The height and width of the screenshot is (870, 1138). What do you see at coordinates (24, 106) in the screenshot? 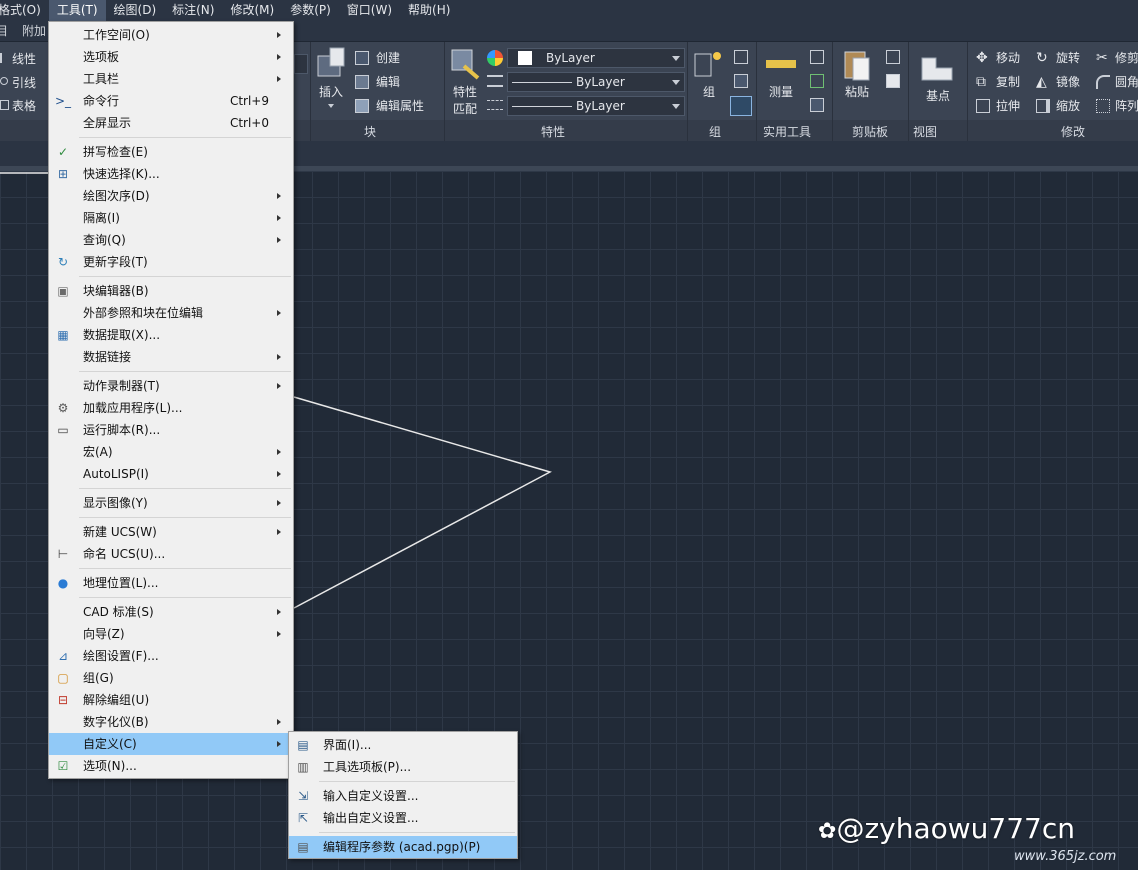
I see `table-button: 表格` at bounding box center [24, 106].